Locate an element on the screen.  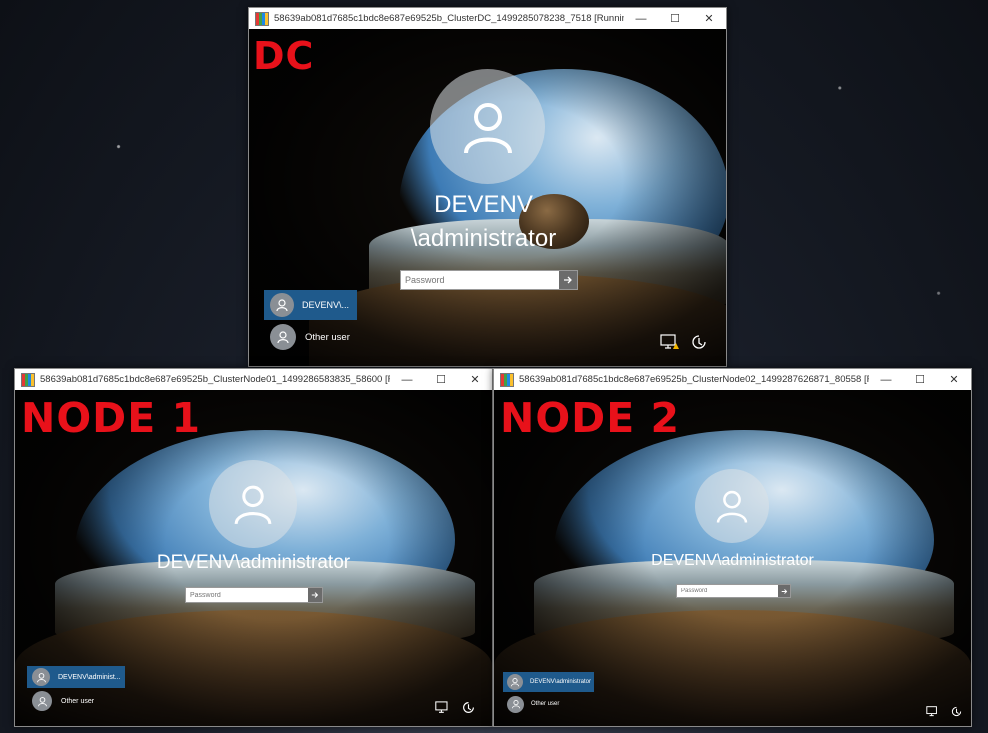
overlay-label-dc: DC is located at coordinates (284, 56).